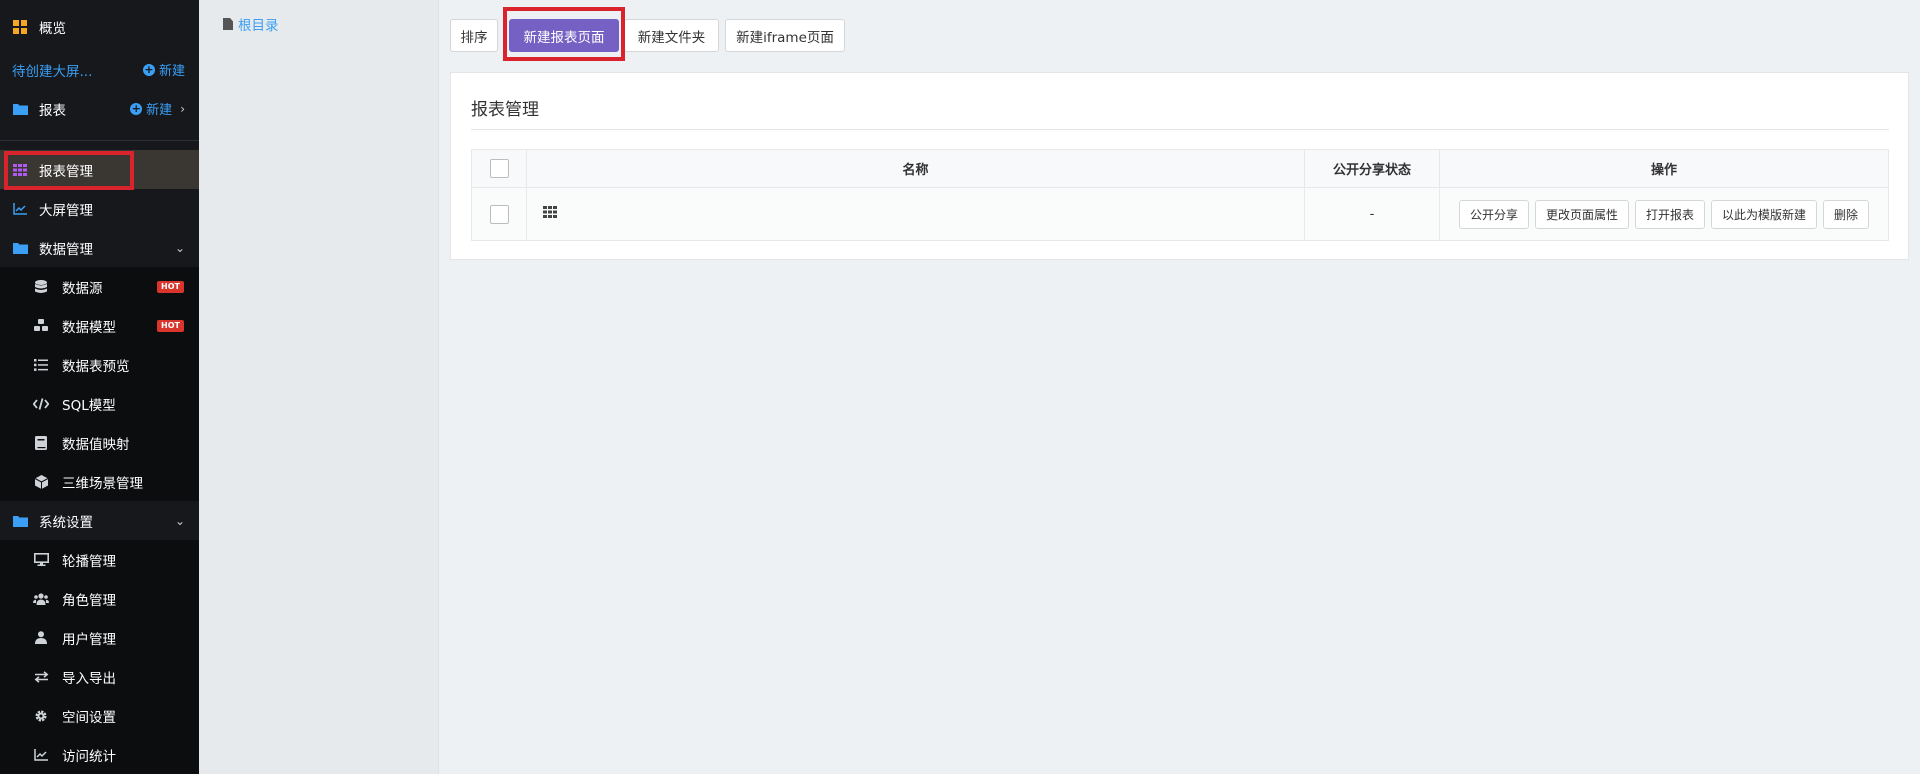  I want to click on sidebar-item-stats: 访问统计, so click(99, 754).